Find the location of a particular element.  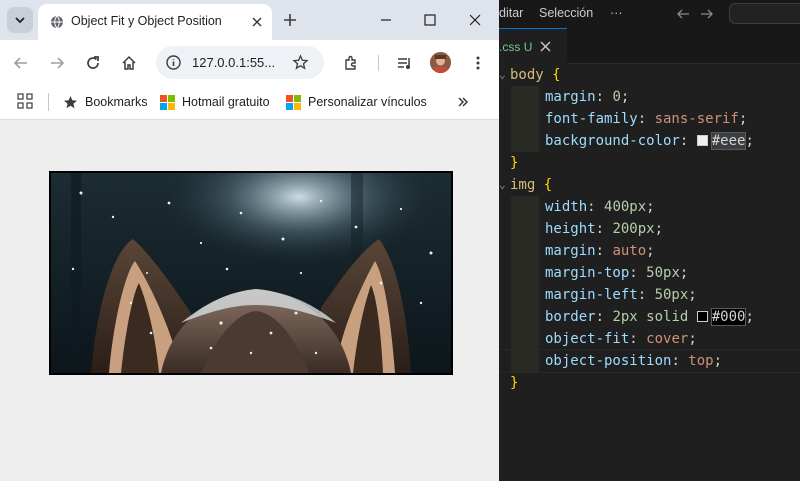

code-line: margin: 0; is located at coordinates (649, 97).